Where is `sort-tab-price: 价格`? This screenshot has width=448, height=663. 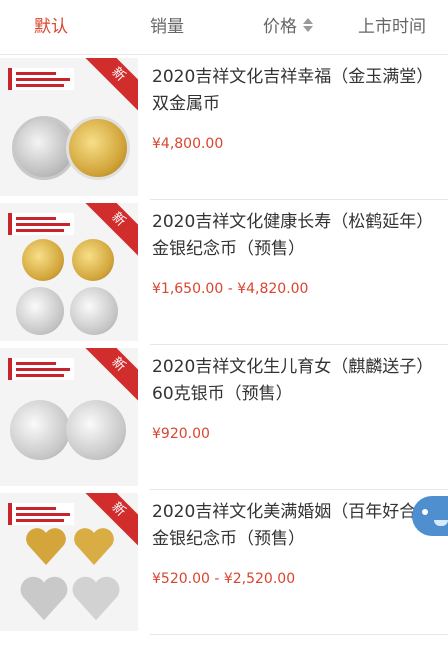 sort-tab-price: 价格 is located at coordinates (288, 27).